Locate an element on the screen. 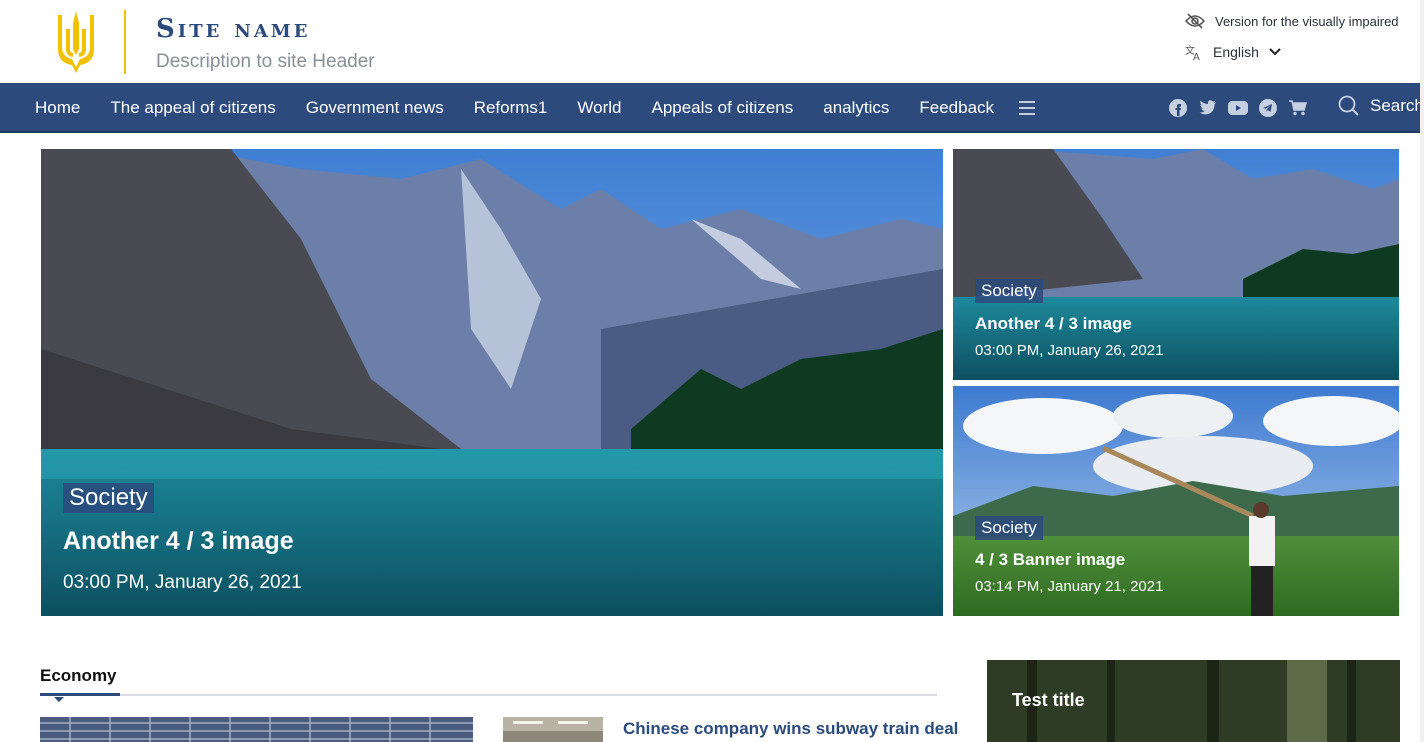  subway-interior-image is located at coordinates (553, 729).